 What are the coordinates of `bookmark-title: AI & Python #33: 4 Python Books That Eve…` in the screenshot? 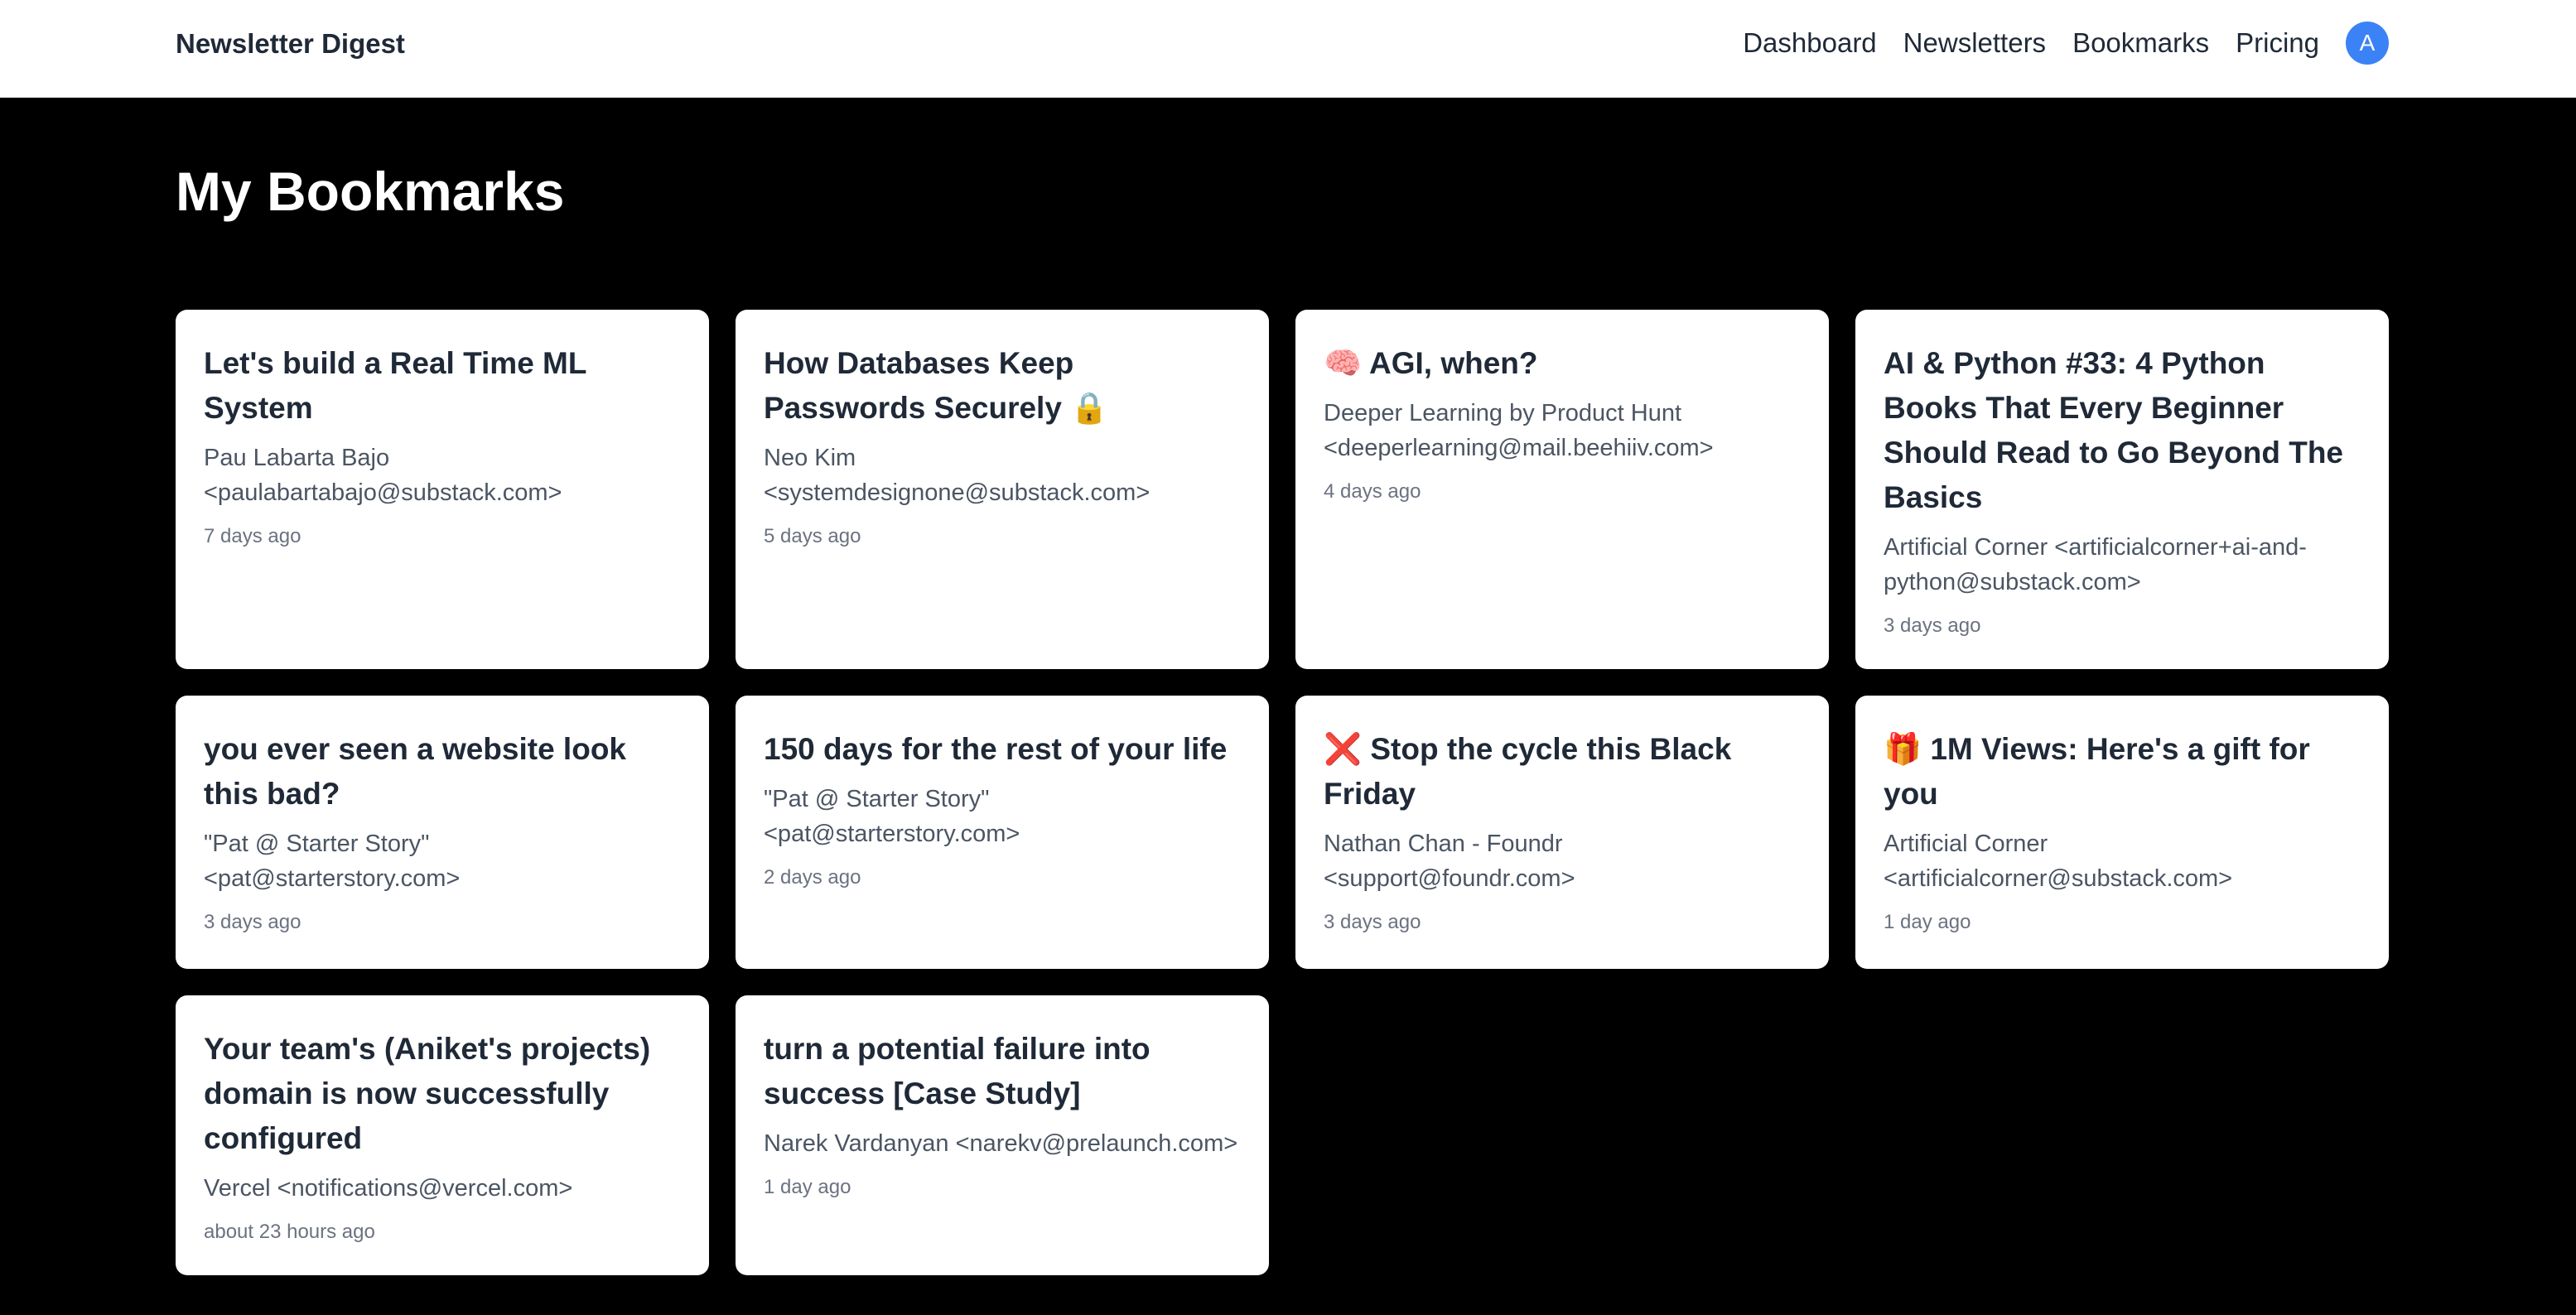 It's located at (2113, 430).